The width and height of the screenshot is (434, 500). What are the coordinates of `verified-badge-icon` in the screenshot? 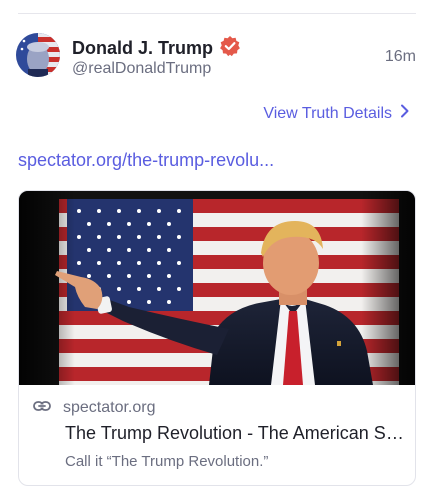 It's located at (230, 48).